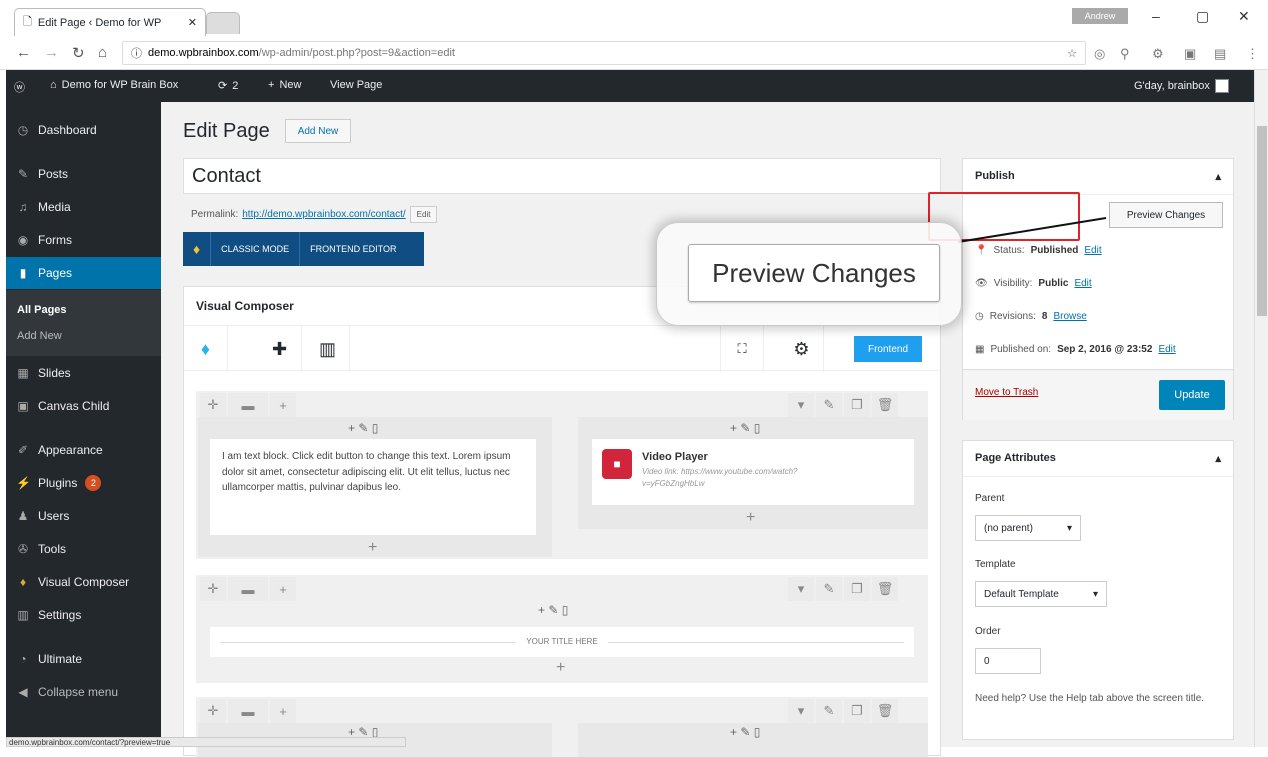 This screenshot has width=1268, height=757. I want to click on callout-connector, so click(1032, 230).